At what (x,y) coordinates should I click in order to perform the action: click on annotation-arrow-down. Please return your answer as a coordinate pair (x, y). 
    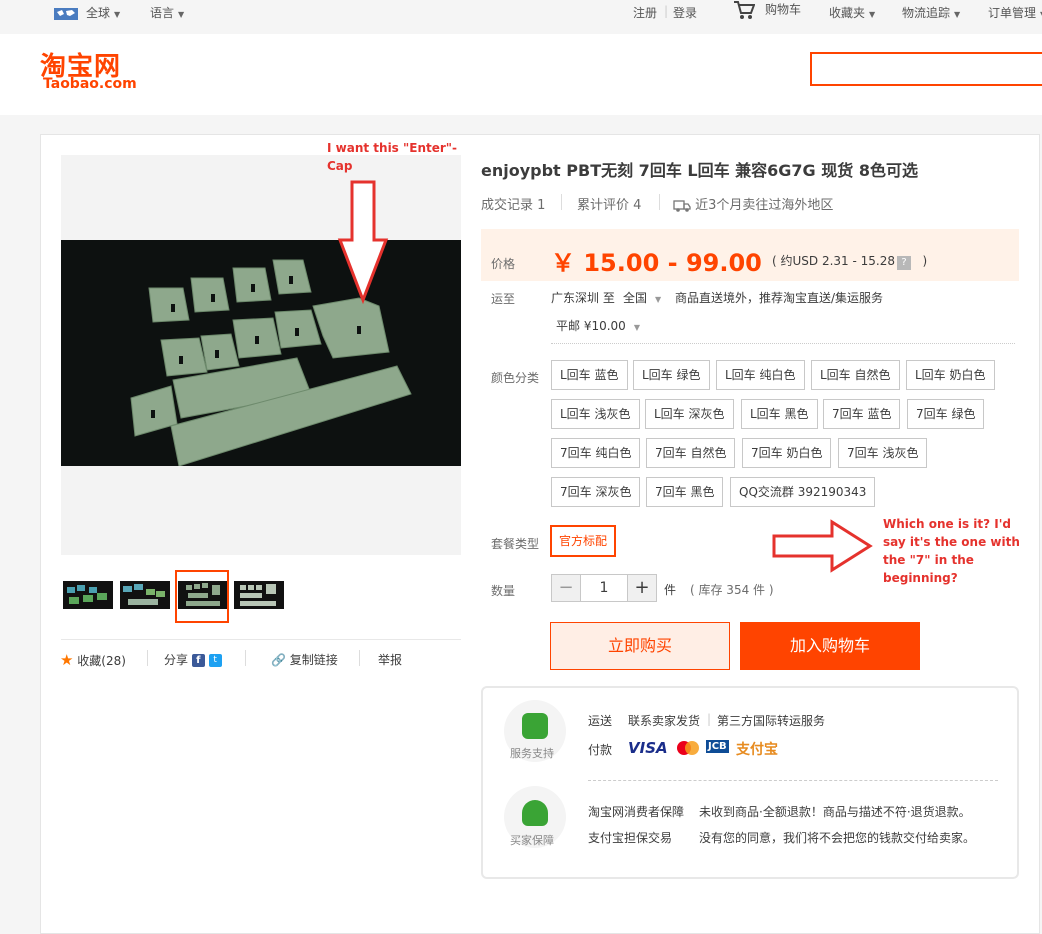
    Looking at the image, I should click on (363, 242).